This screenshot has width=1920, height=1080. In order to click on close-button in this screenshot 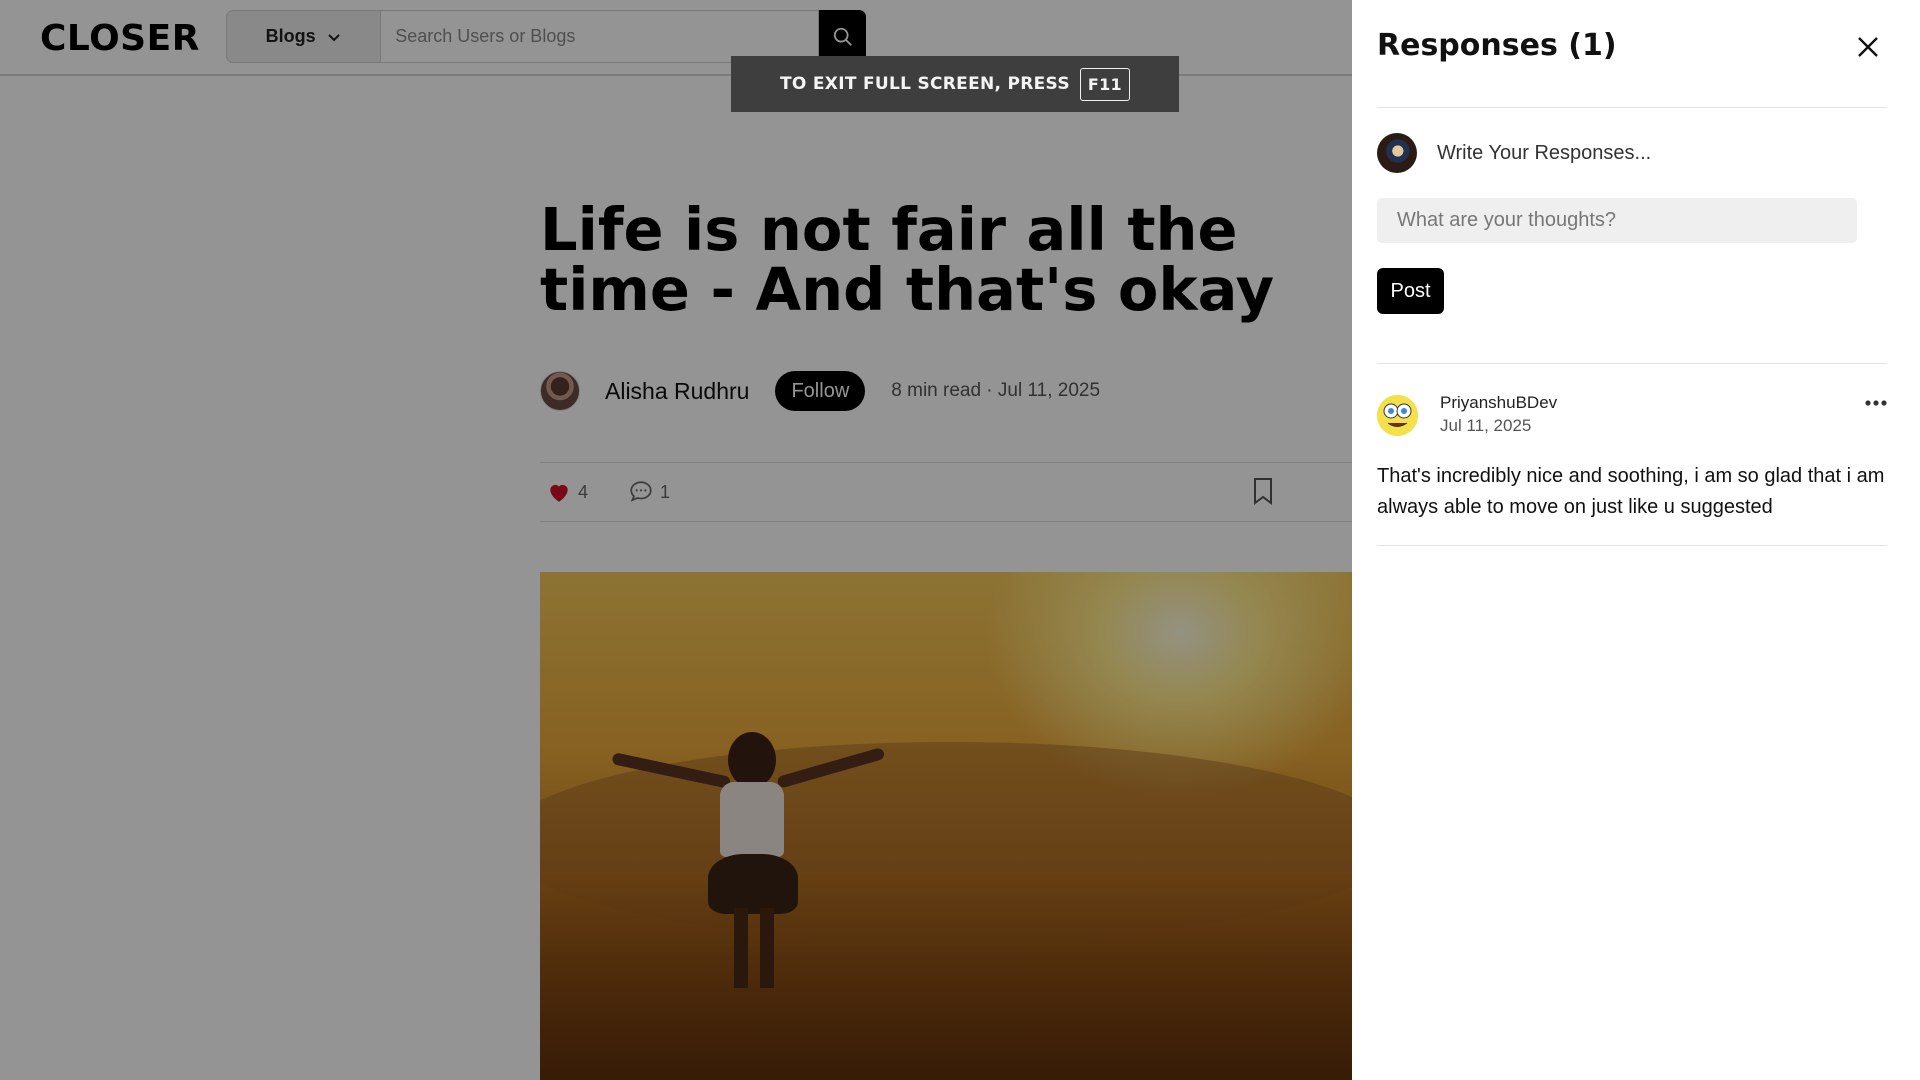, I will do `click(1868, 47)`.